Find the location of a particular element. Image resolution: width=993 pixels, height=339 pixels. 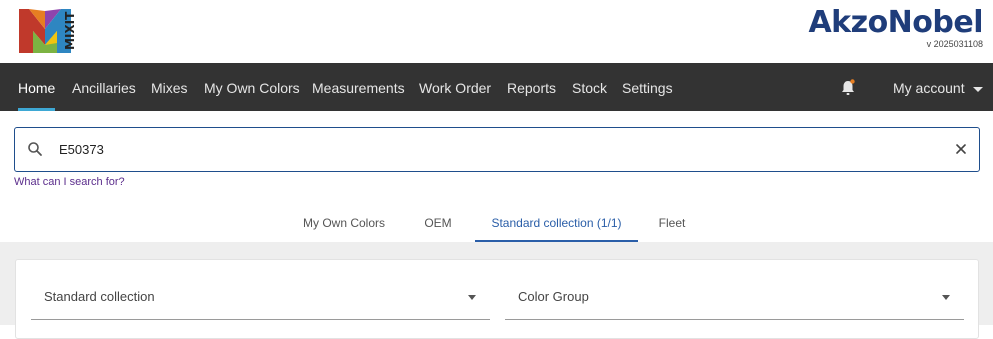

bell-icon is located at coordinates (848, 88).